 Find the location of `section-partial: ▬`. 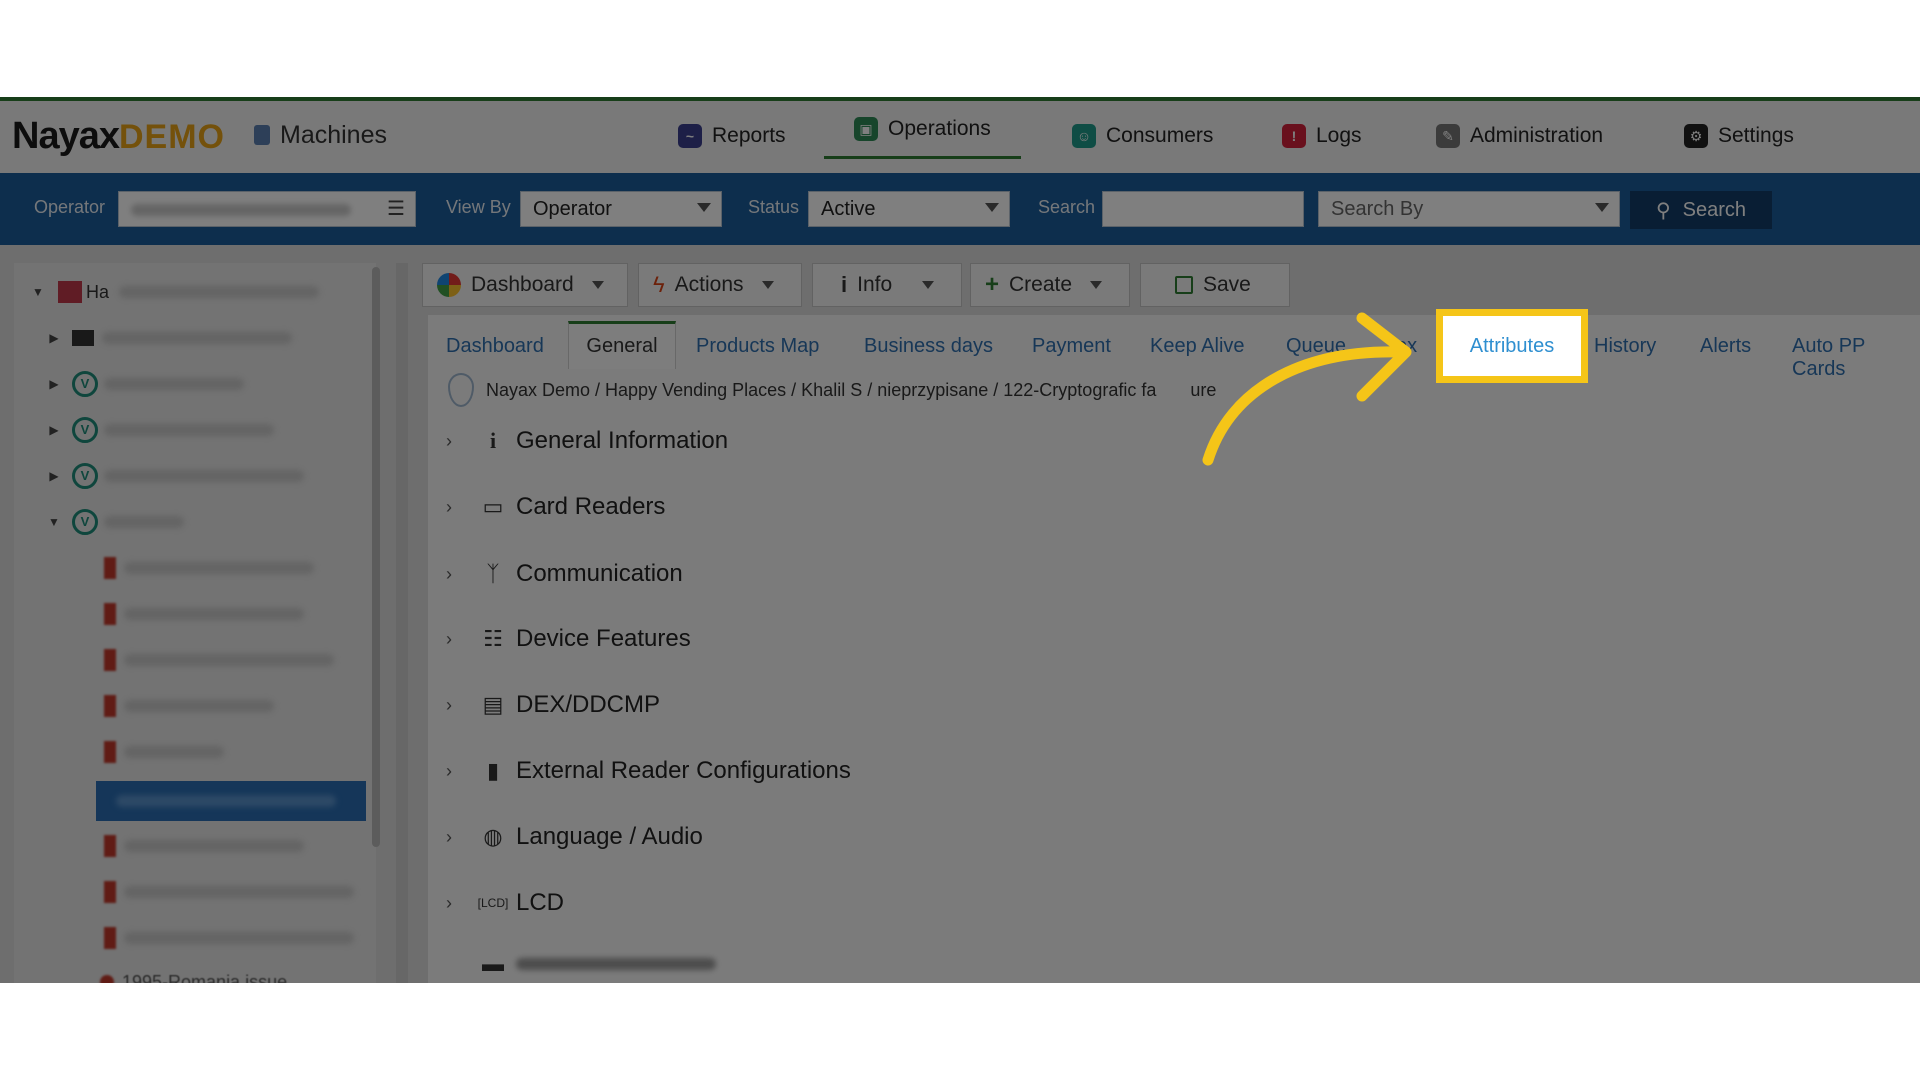

section-partial: ▬ is located at coordinates (581, 964).